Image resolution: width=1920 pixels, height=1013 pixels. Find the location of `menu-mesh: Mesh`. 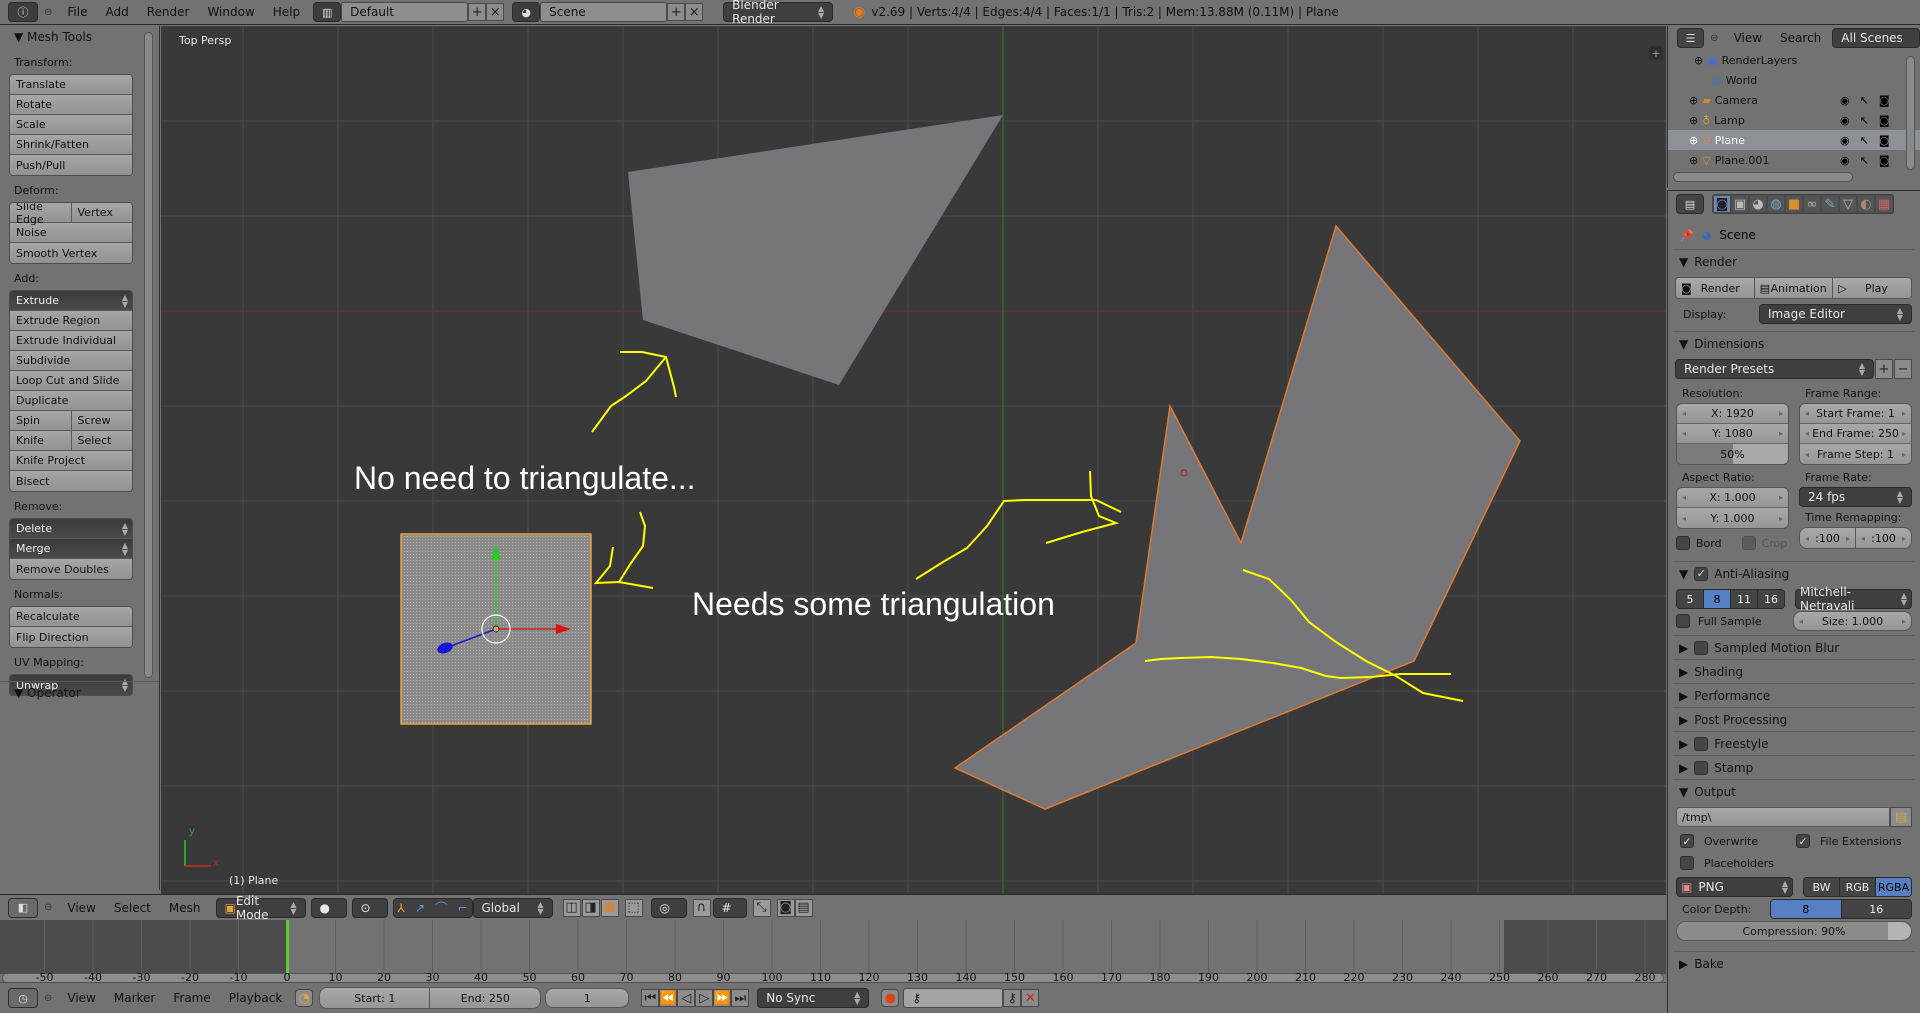

menu-mesh: Mesh is located at coordinates (185, 908).